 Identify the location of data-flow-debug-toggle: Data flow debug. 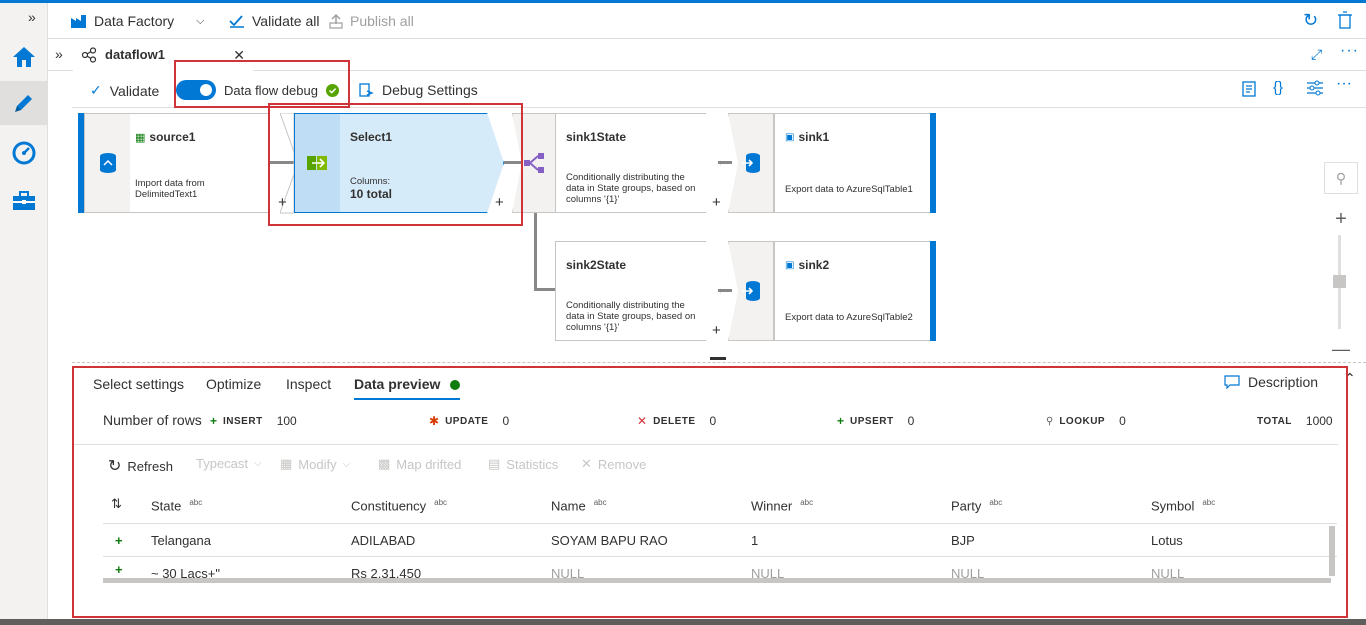
(257, 90).